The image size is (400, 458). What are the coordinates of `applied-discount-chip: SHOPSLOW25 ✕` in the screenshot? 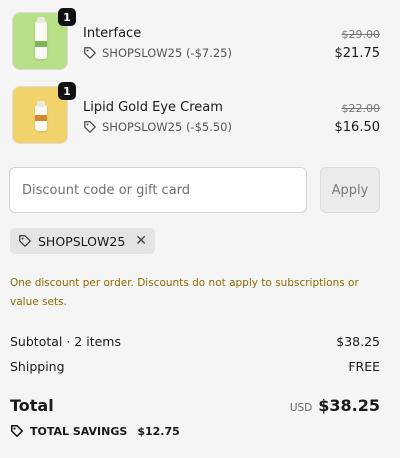 It's located at (83, 241).